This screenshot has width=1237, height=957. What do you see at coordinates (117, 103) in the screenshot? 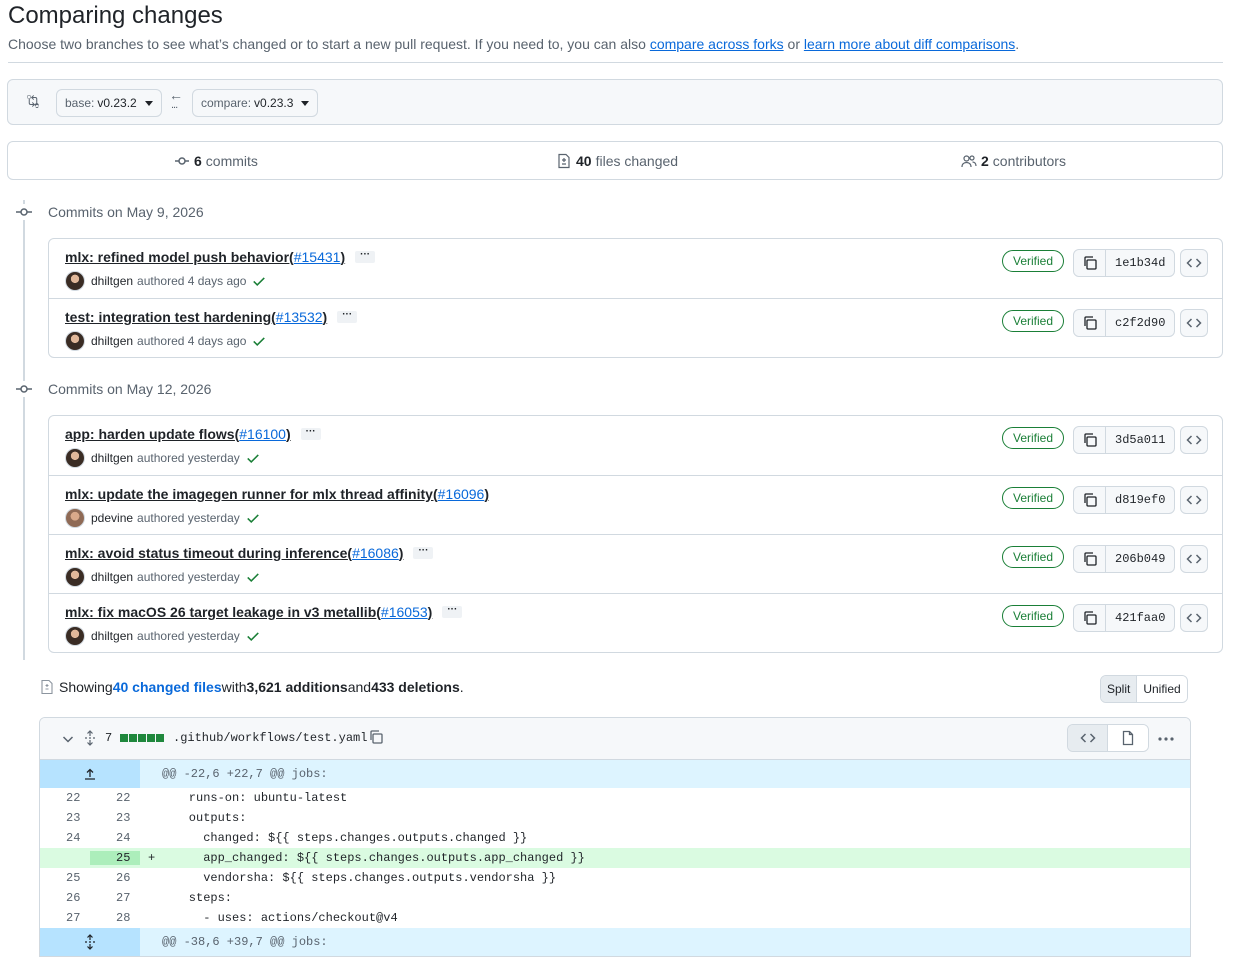
I see `base-value: v0.23.2` at bounding box center [117, 103].